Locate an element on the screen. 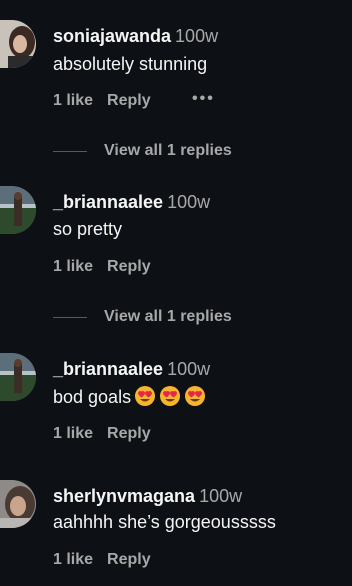  comment-text: so pretty is located at coordinates (88, 229).